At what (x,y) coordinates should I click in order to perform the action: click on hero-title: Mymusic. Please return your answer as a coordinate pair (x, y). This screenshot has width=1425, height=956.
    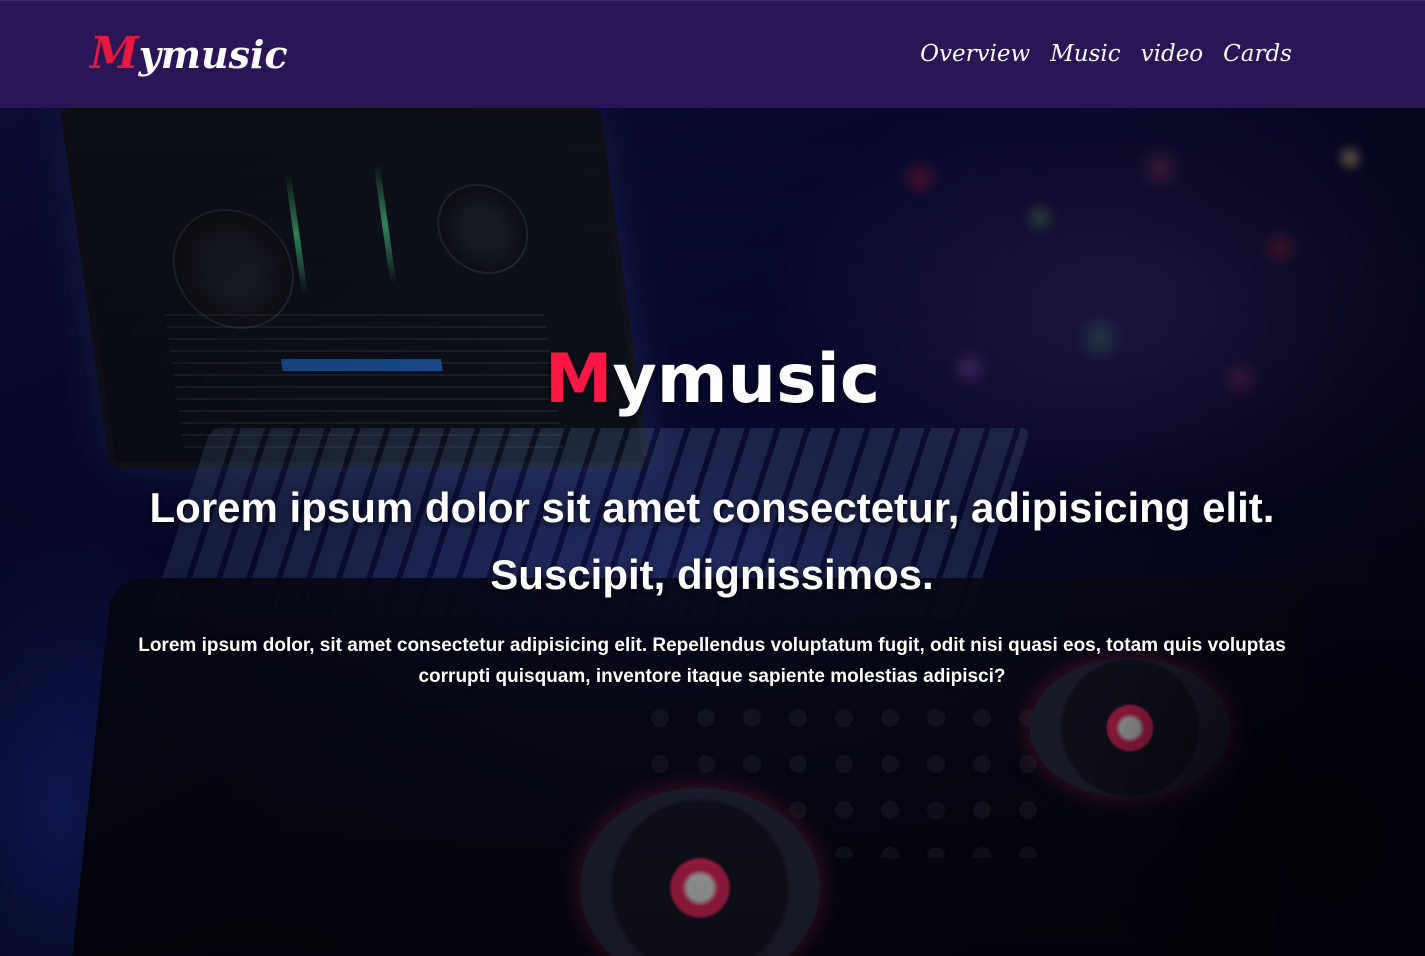
    Looking at the image, I should click on (712, 380).